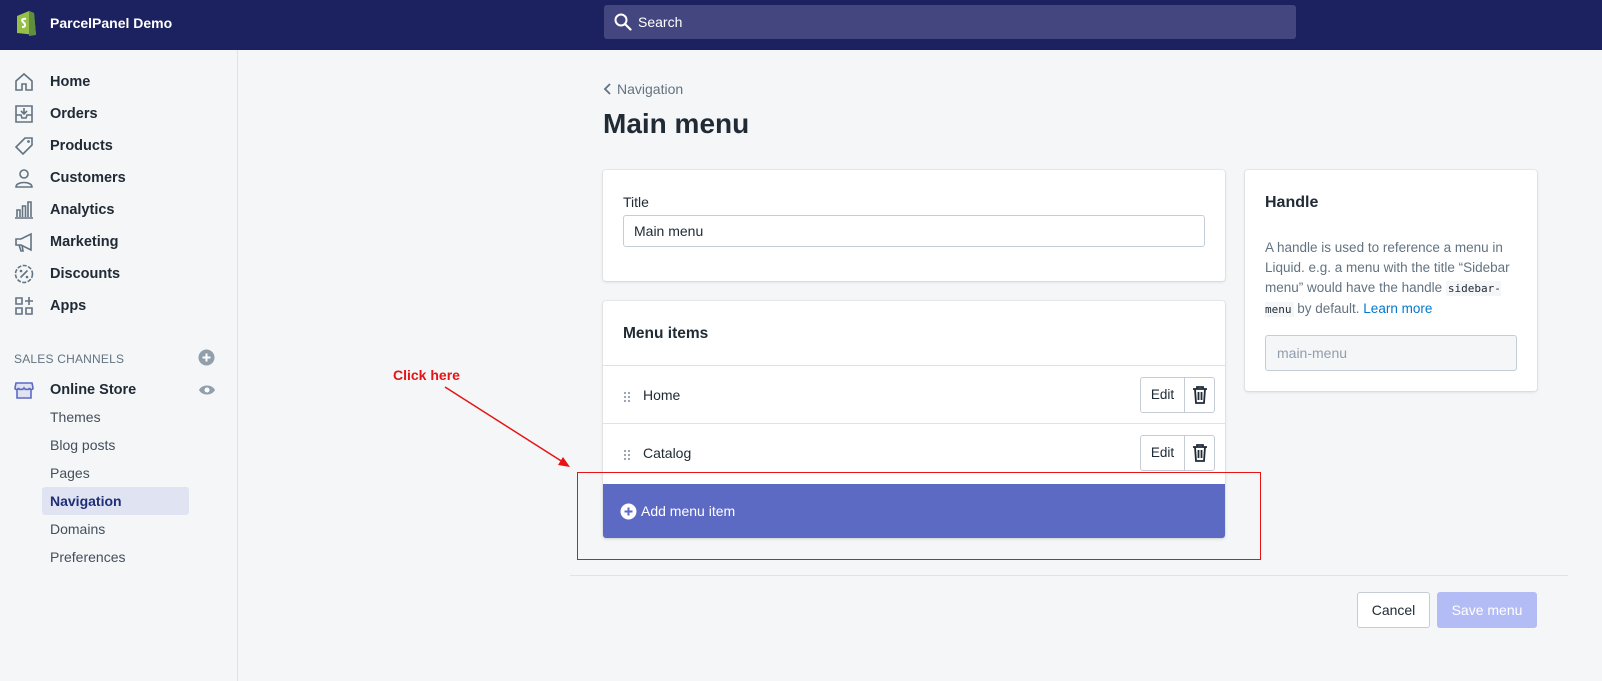 The height and width of the screenshot is (681, 1602). What do you see at coordinates (1328, 308) in the screenshot?
I see `handle-desc-text: by default.` at bounding box center [1328, 308].